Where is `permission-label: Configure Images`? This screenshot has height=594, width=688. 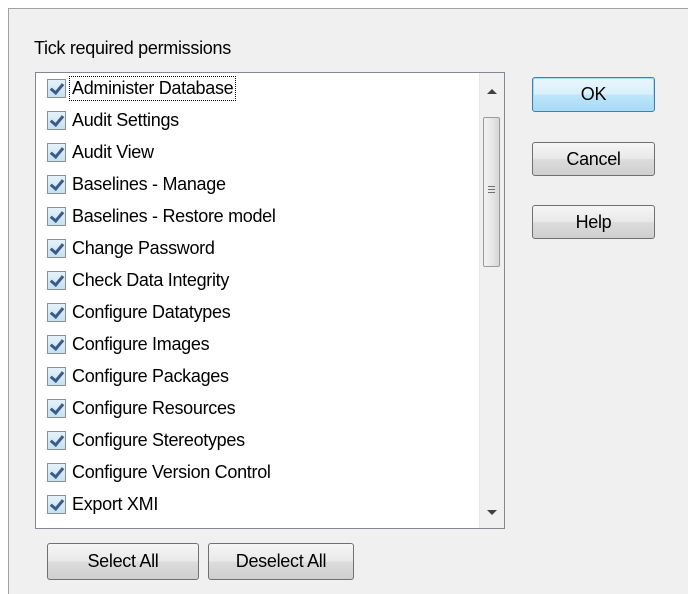 permission-label: Configure Images is located at coordinates (141, 344).